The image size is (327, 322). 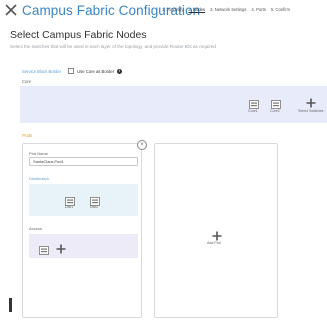 I want to click on core-device-name: Core1, so click(x=253, y=111).